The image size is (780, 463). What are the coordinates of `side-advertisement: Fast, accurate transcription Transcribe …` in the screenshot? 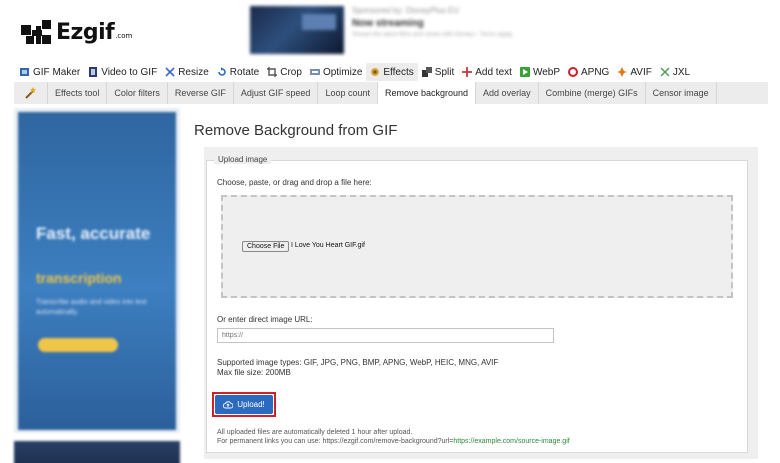 It's located at (97, 270).